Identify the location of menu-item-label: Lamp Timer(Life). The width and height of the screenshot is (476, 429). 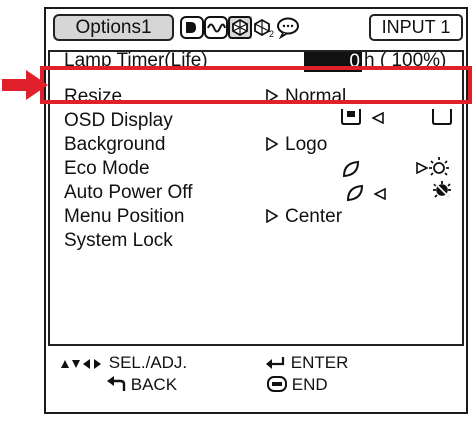
(136, 60).